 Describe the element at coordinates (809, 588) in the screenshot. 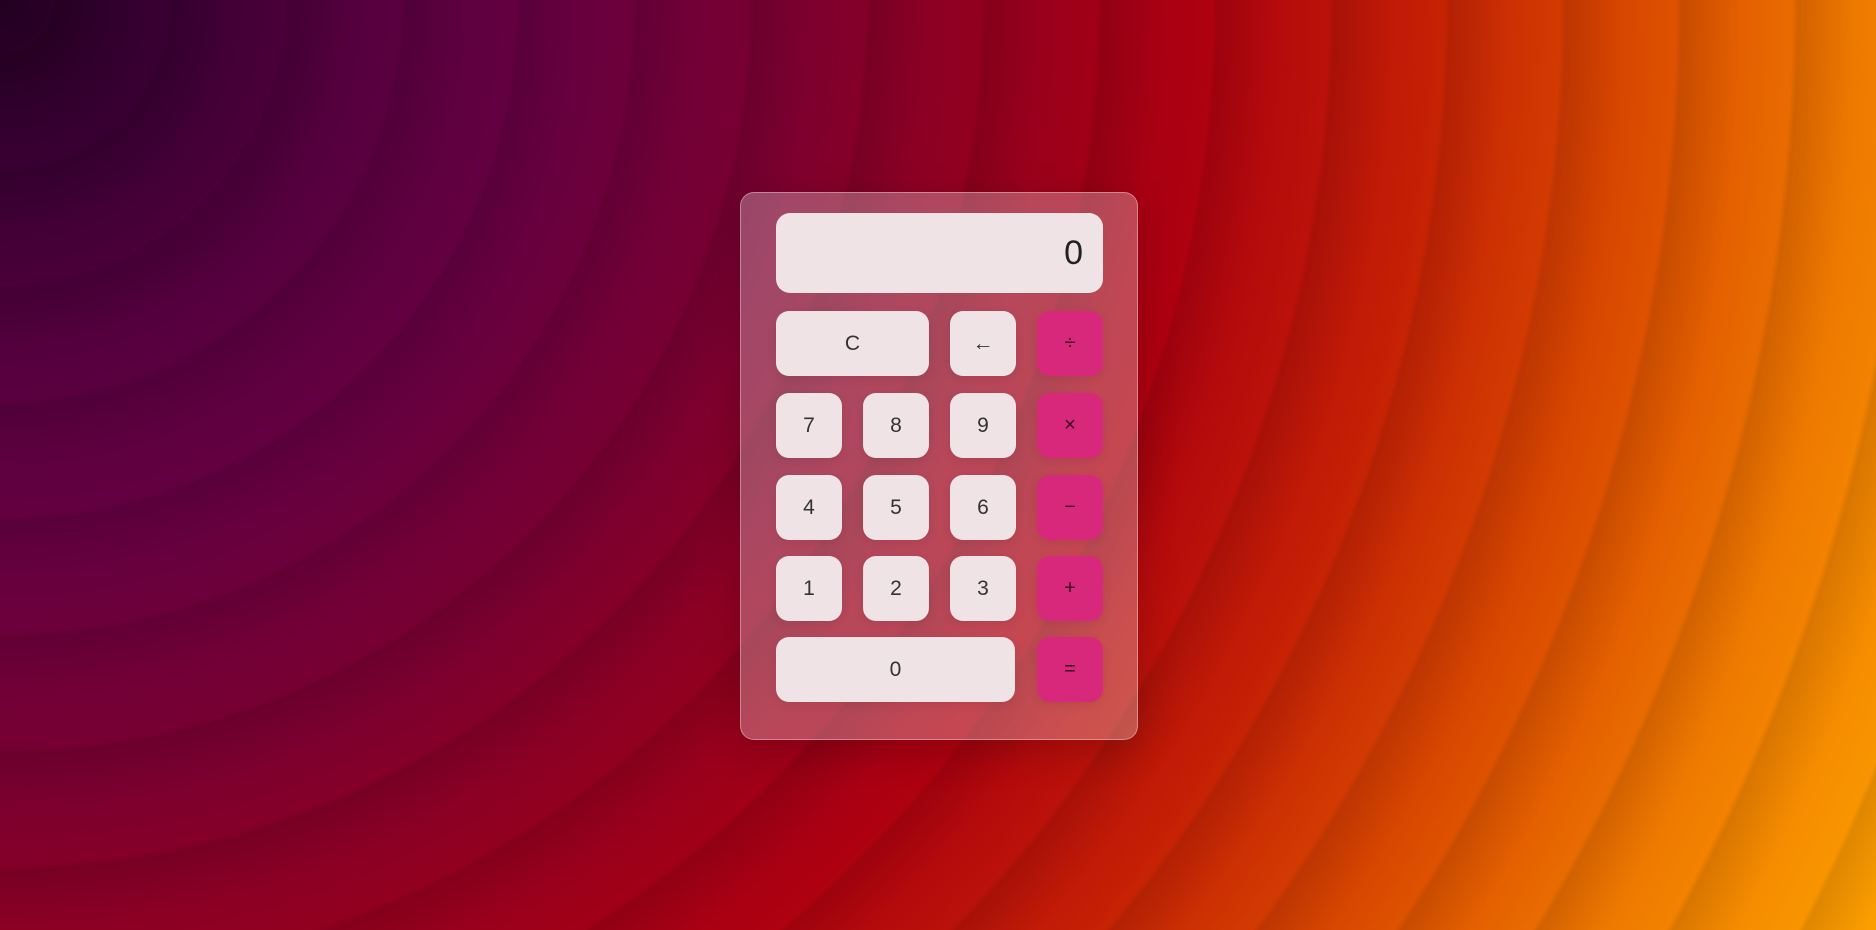

I see `digit-1-button: 1` at that location.